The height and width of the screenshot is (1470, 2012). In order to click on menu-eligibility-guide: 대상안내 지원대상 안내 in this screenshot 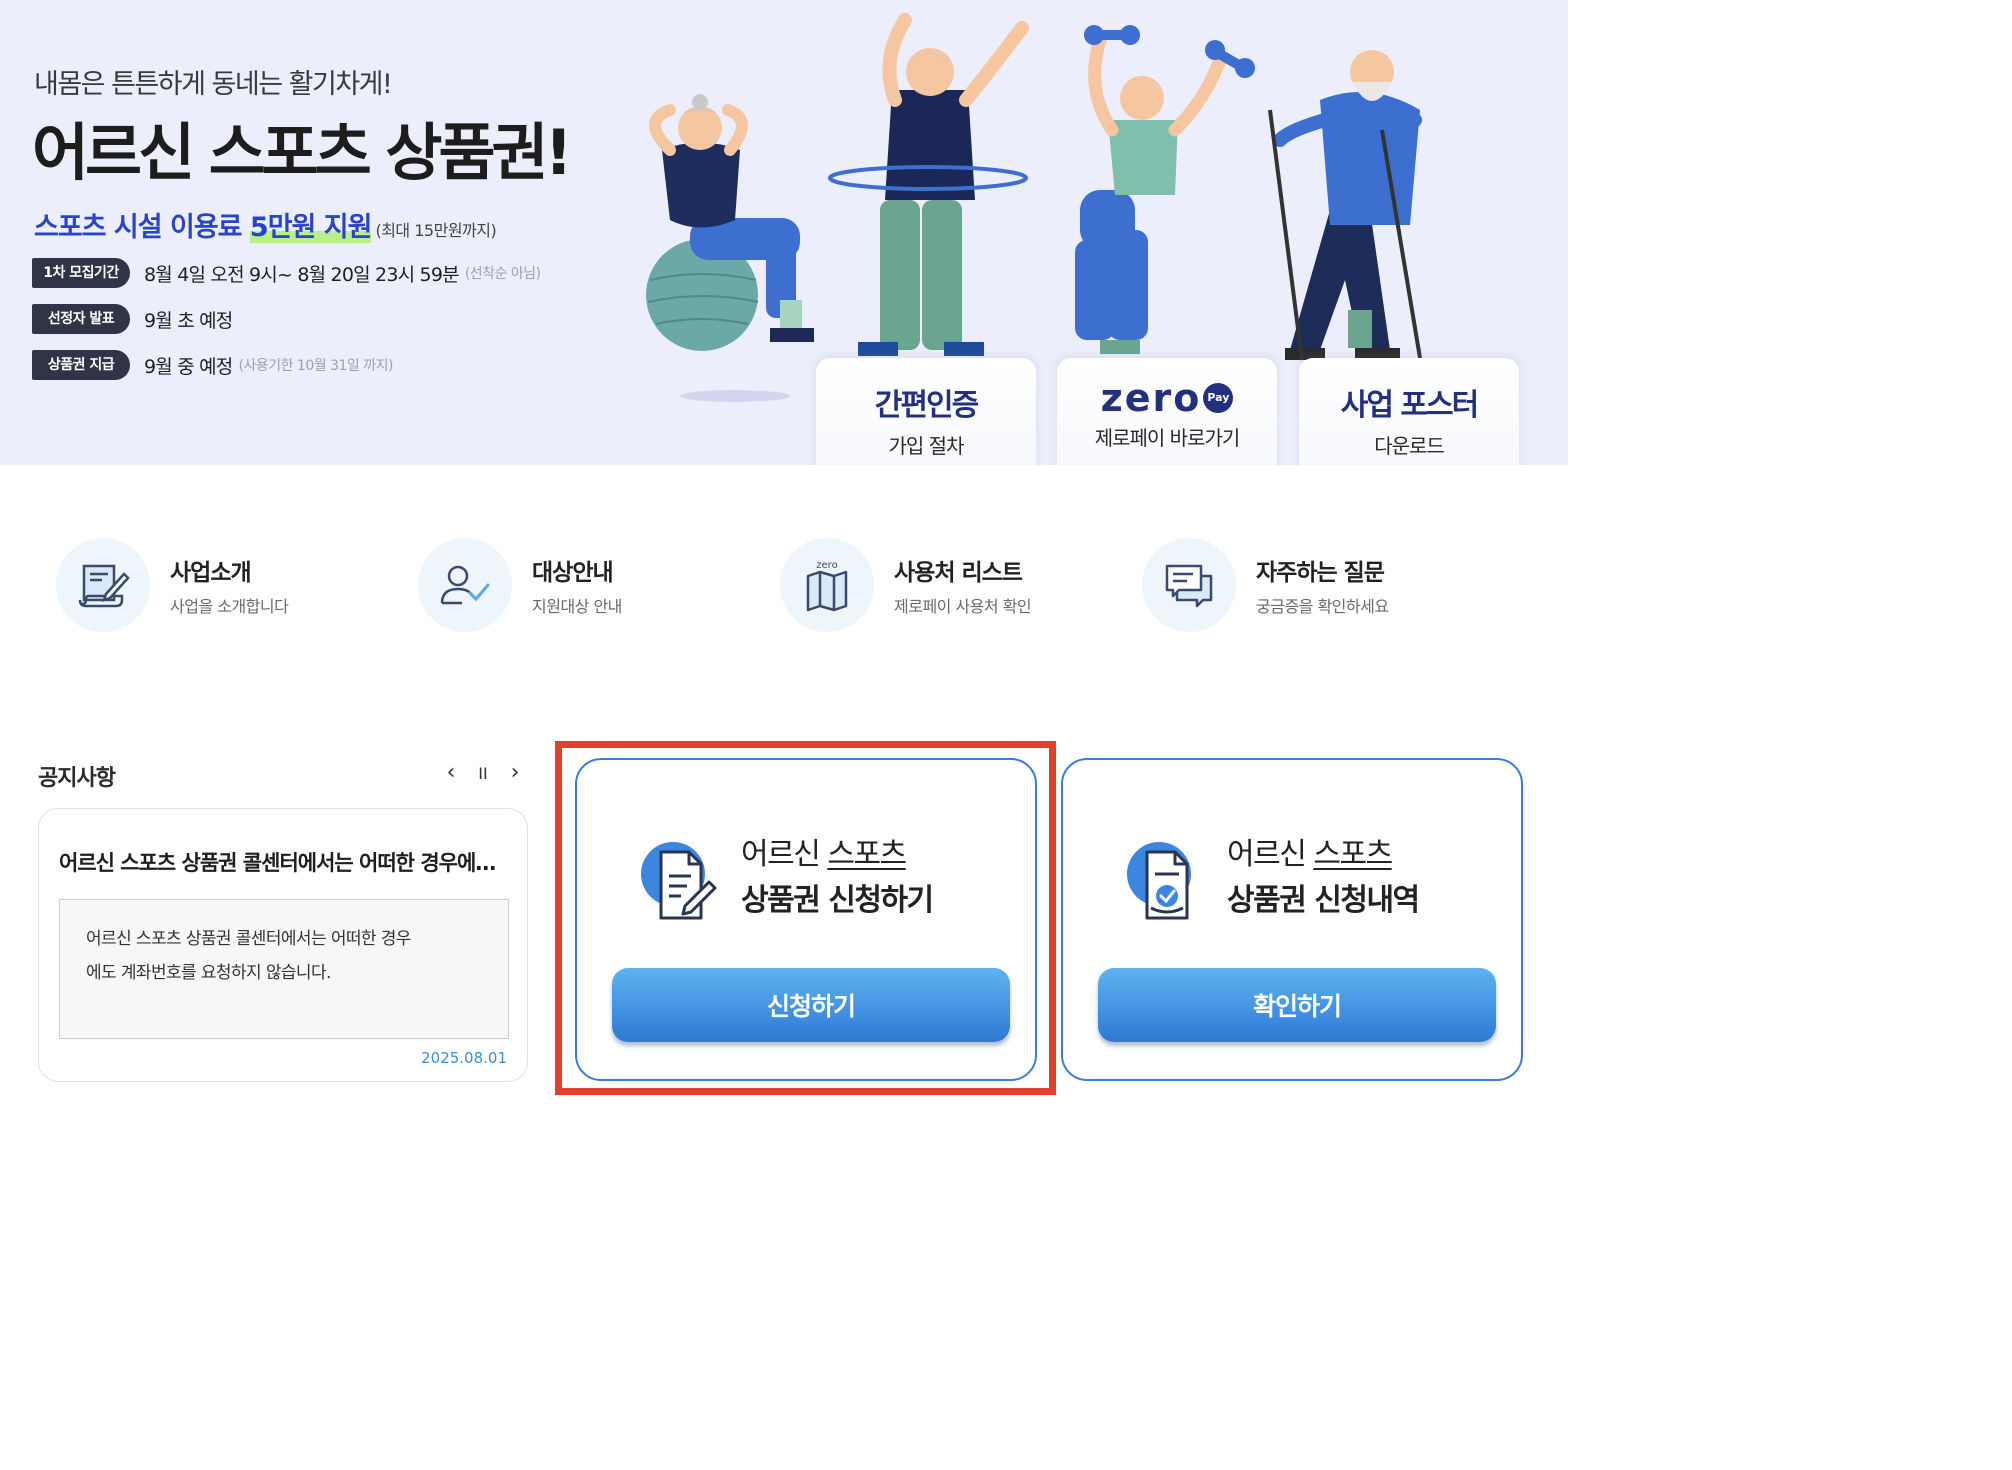, I will do `click(520, 585)`.